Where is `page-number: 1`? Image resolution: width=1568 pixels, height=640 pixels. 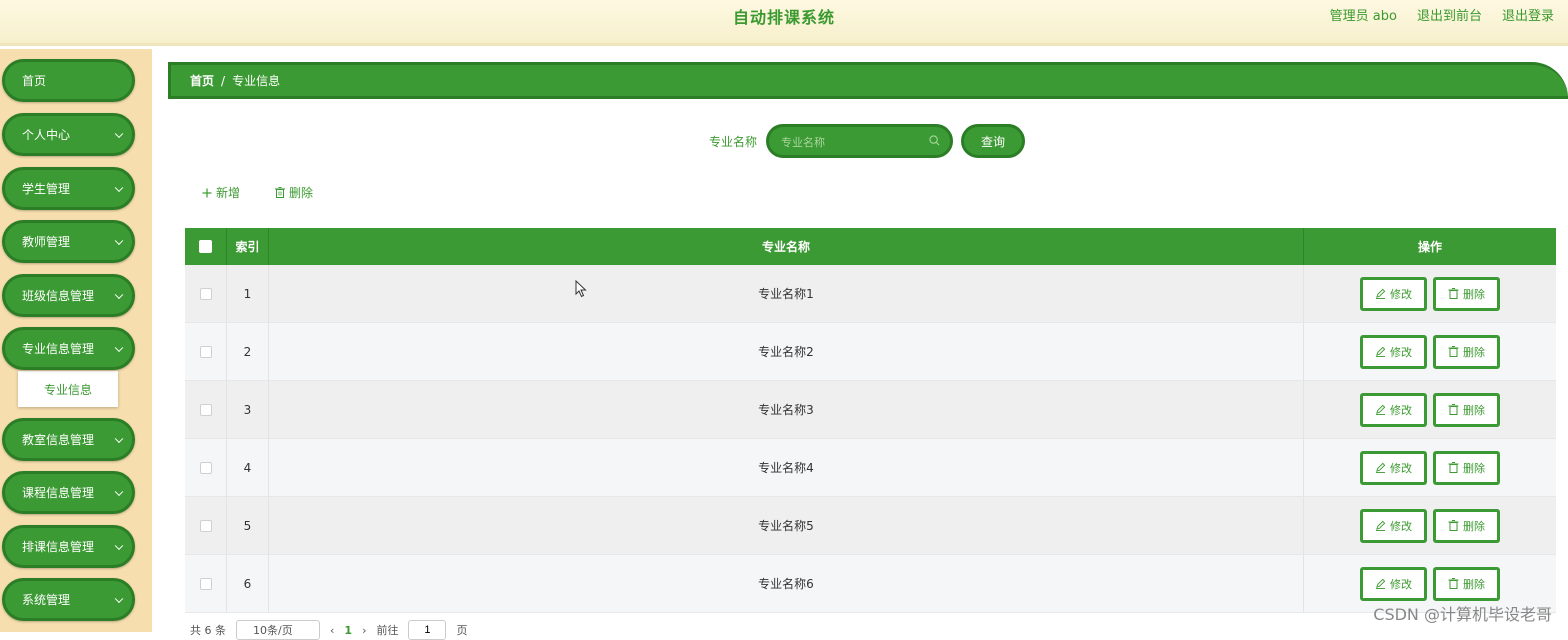 page-number: 1 is located at coordinates (348, 630).